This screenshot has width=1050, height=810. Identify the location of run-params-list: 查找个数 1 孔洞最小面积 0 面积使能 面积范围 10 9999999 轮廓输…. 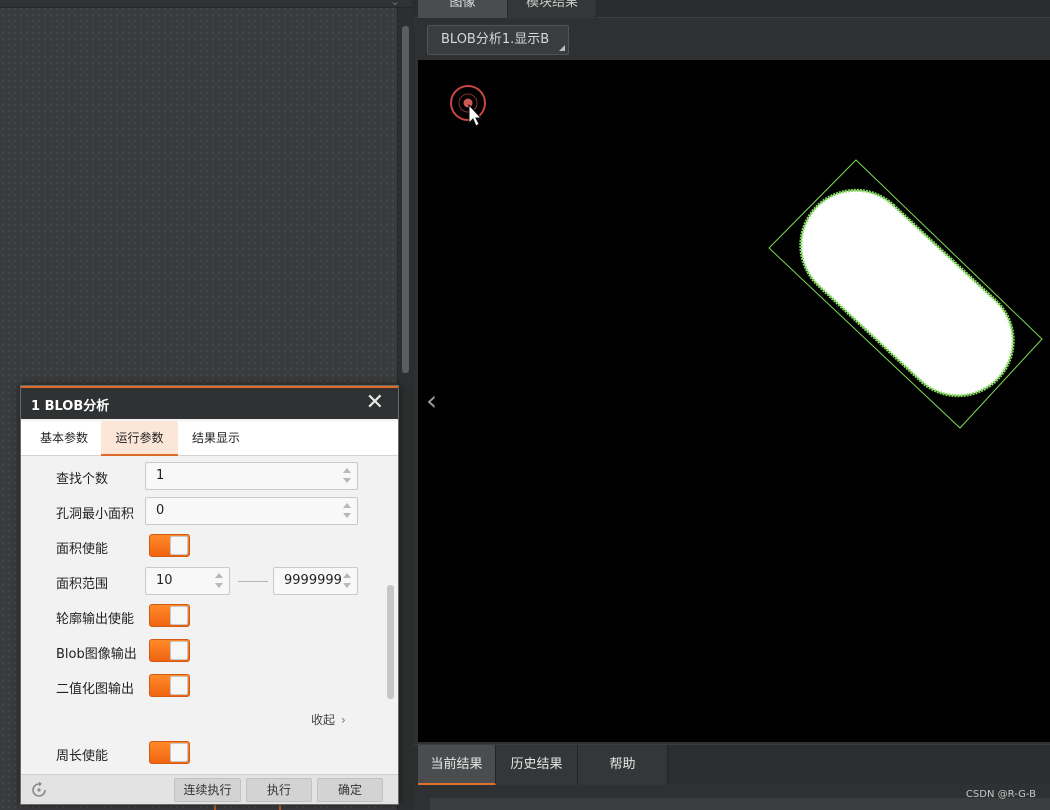
(209, 615).